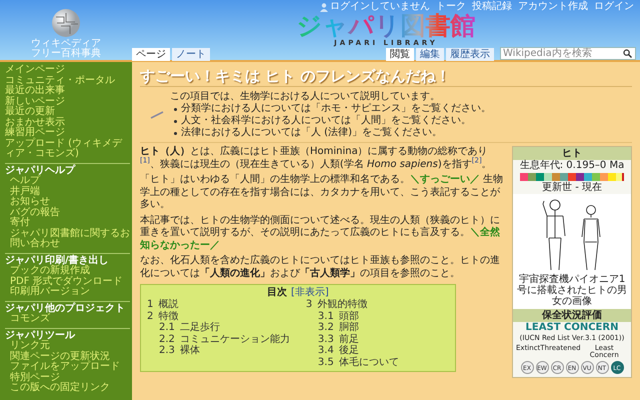  What do you see at coordinates (67, 239) in the screenshot?
I see `sidebar-link: ジャパリ図書館に関するお問い合わせ` at bounding box center [67, 239].